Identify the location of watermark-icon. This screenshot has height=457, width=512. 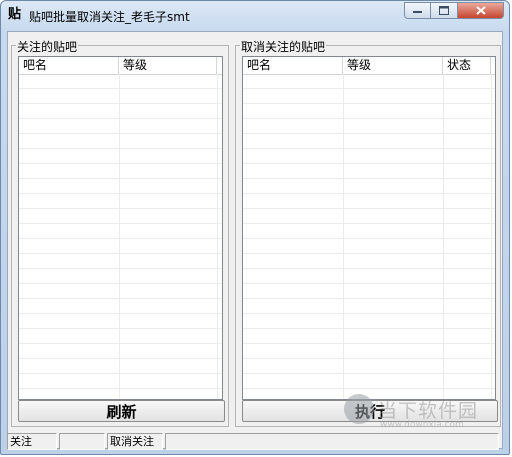
(359, 409).